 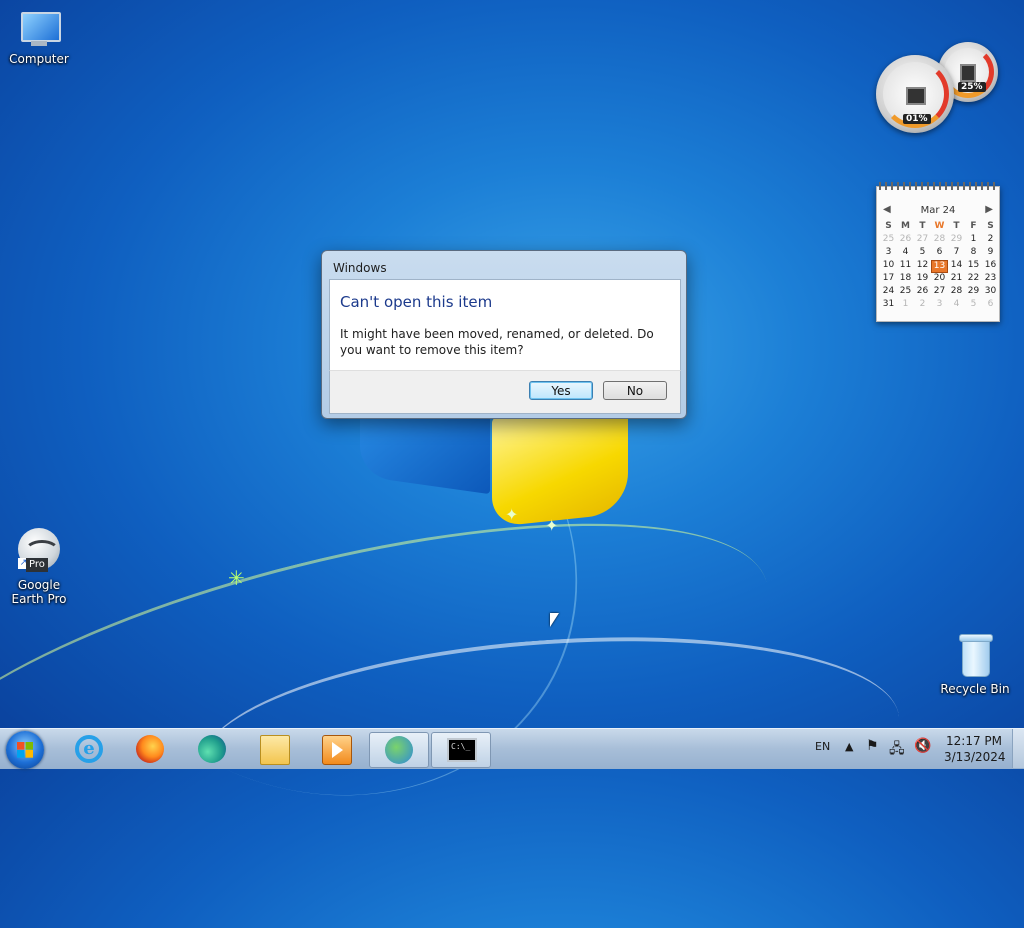 What do you see at coordinates (990, 292) in the screenshot?
I see `calendar-day: 30` at bounding box center [990, 292].